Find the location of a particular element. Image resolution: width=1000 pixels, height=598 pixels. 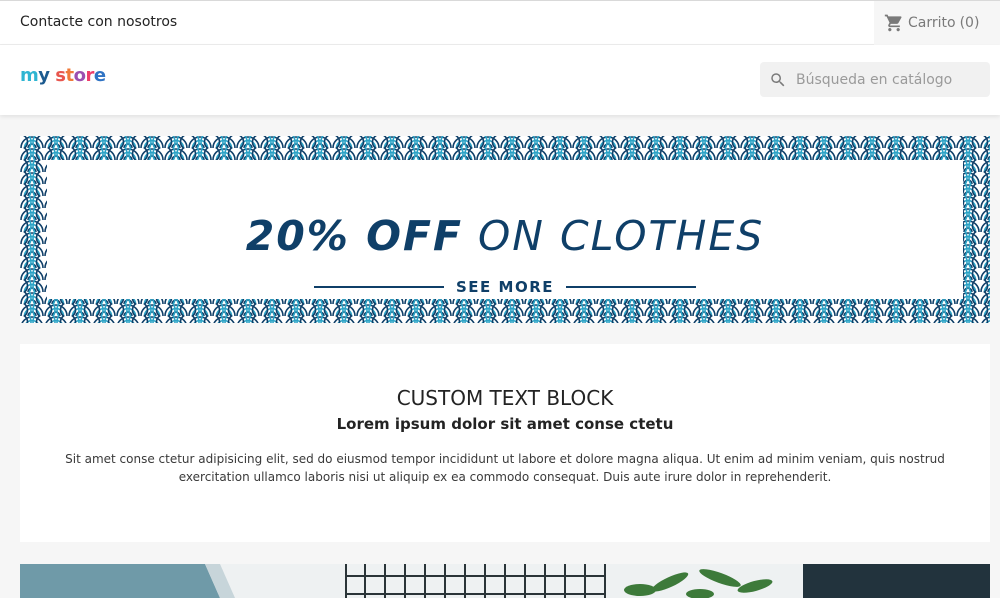

search-input is located at coordinates (891, 79).